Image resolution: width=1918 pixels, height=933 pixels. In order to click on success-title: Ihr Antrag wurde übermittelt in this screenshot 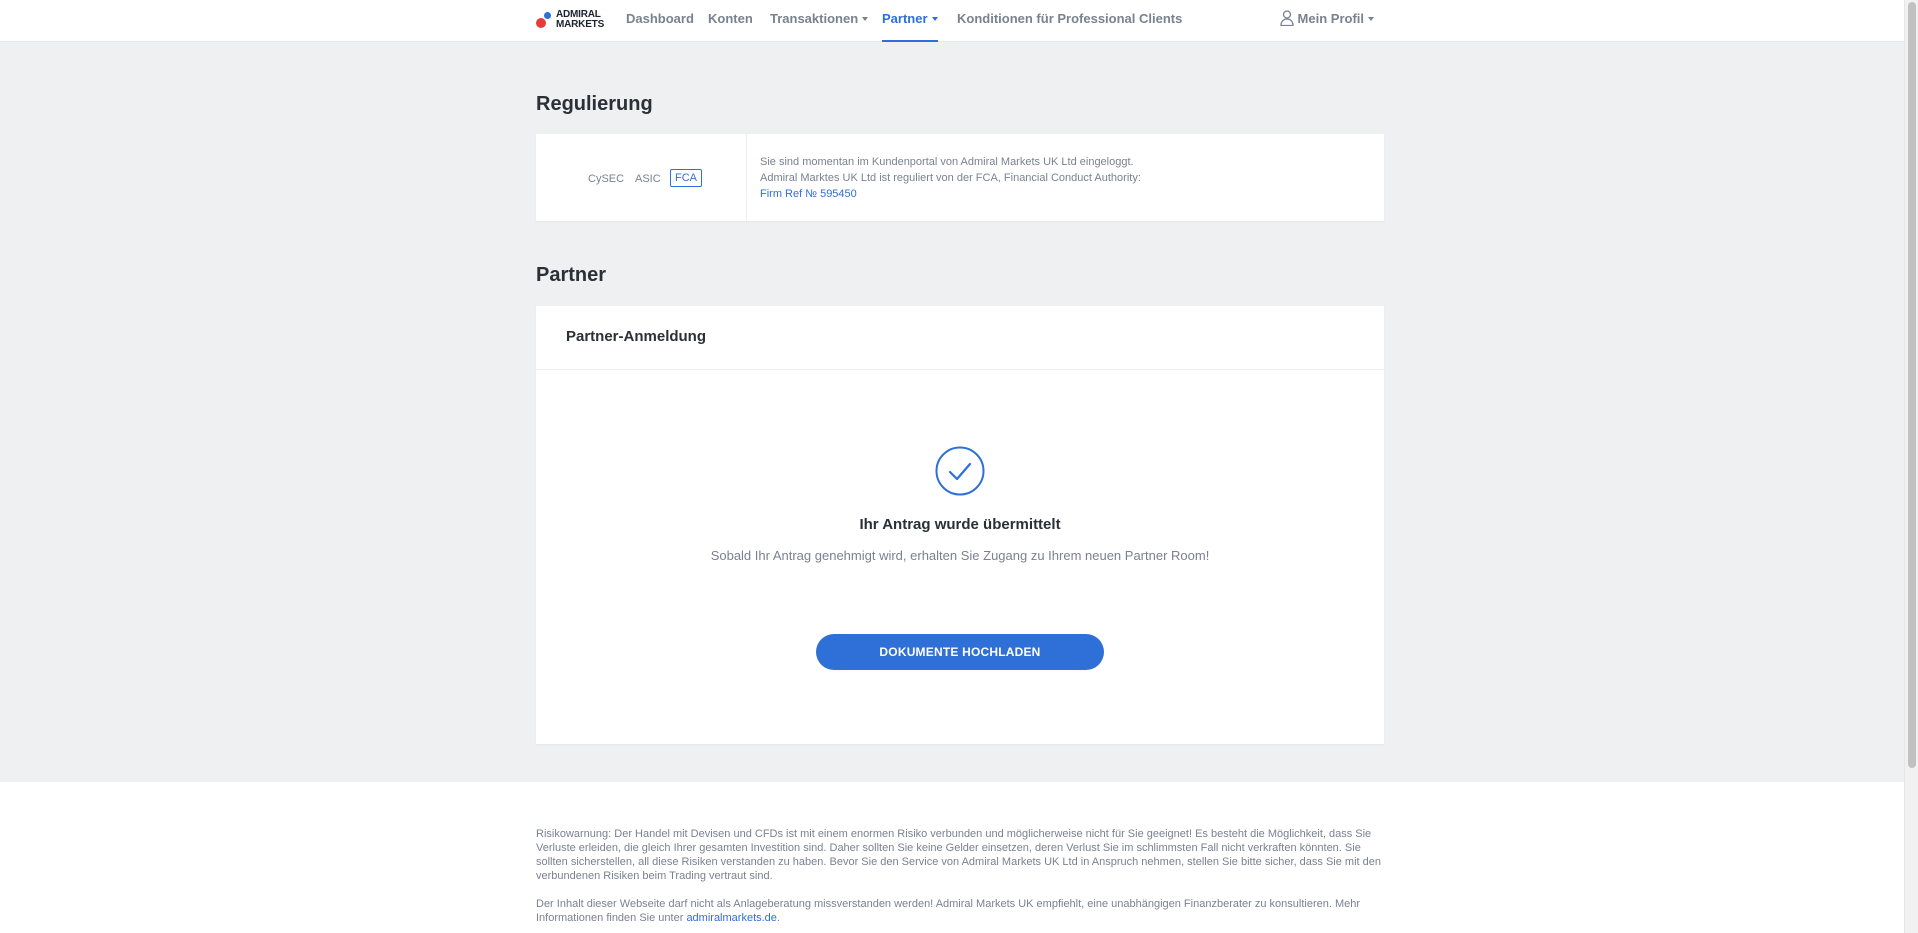, I will do `click(960, 524)`.